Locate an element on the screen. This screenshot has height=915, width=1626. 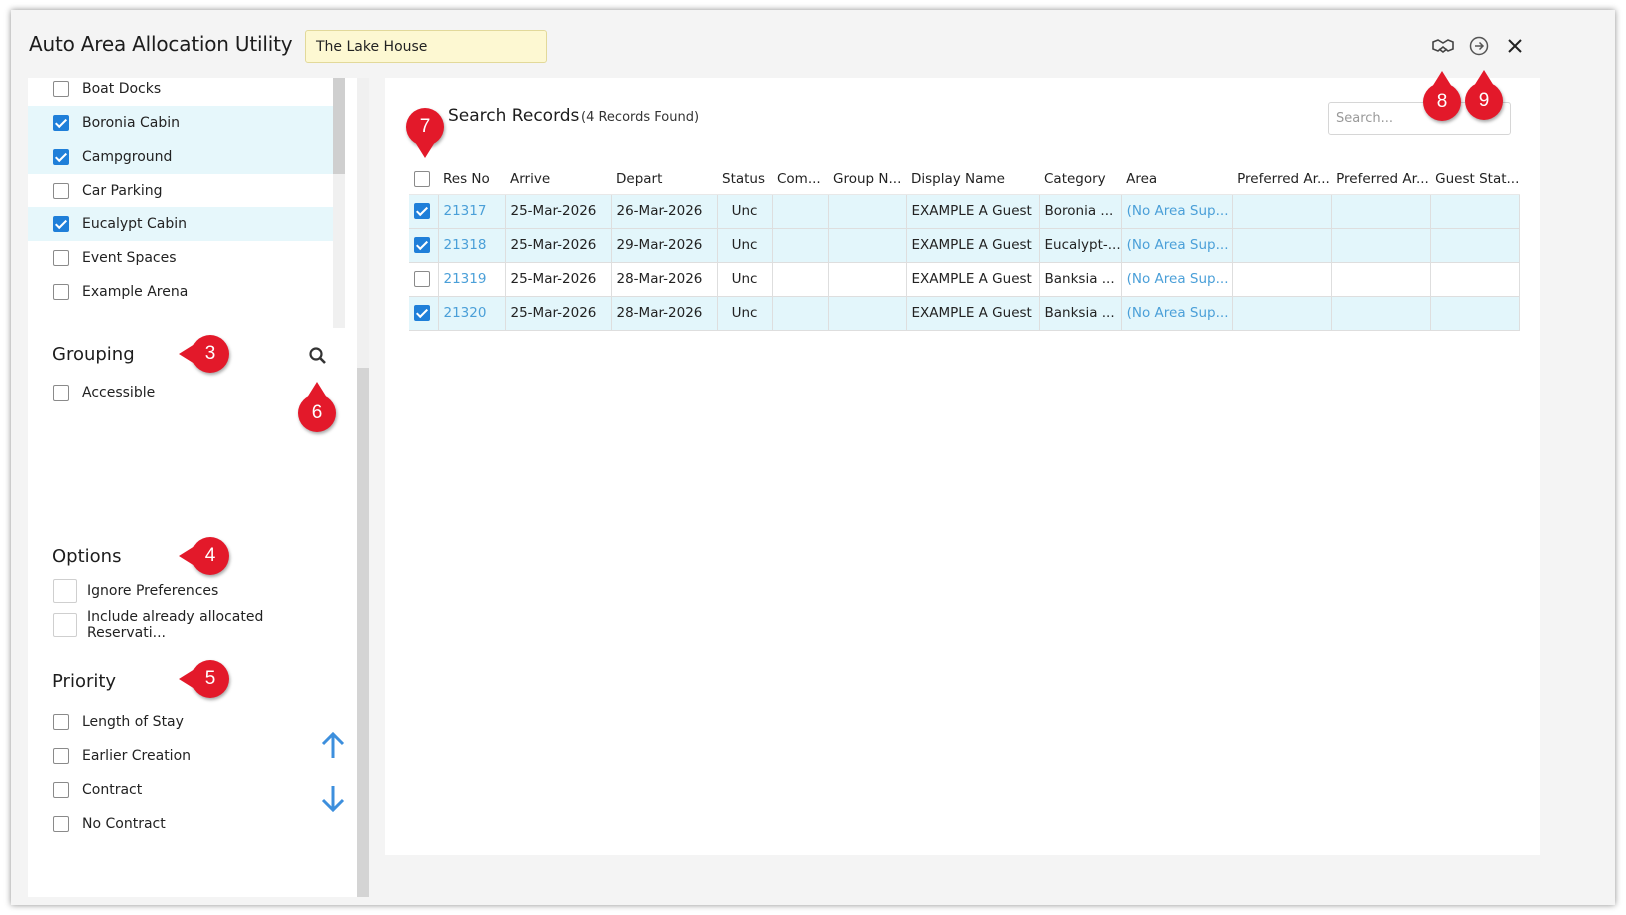
category-item: Boronia Cabin is located at coordinates (180, 123).